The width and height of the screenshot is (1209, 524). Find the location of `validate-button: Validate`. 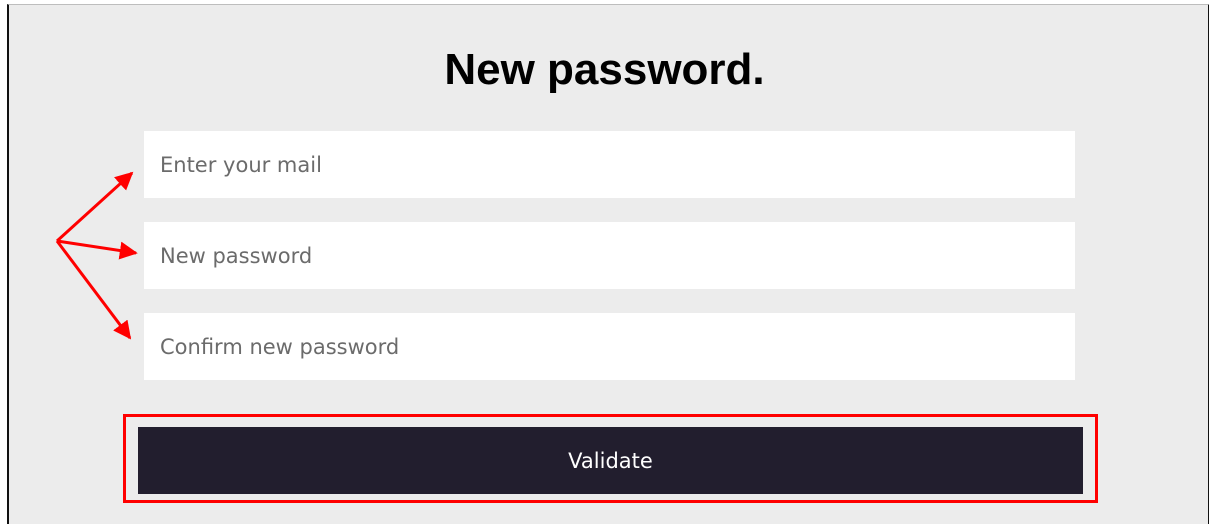

validate-button: Validate is located at coordinates (610, 460).